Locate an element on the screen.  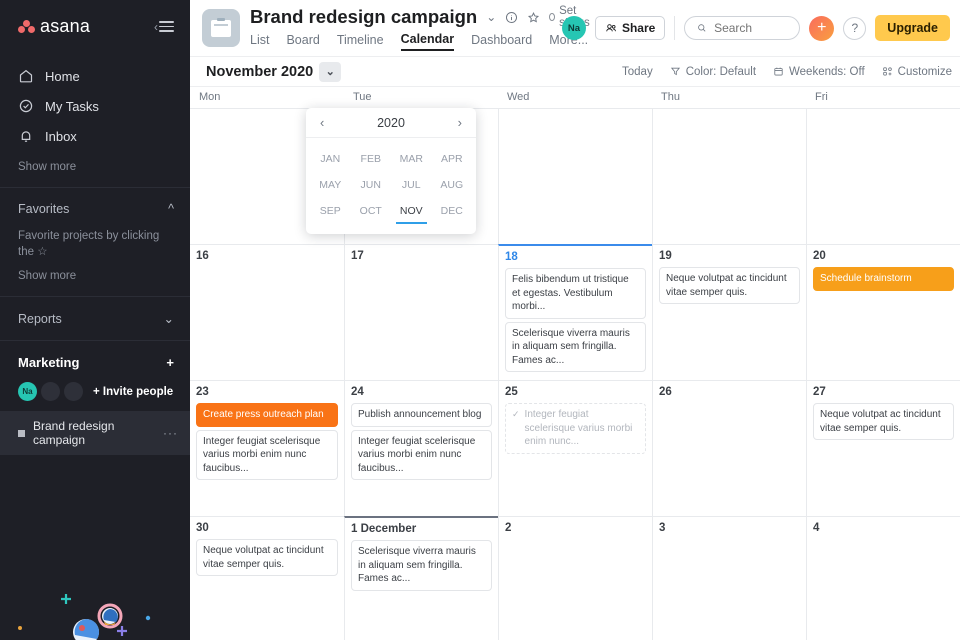
sidebar-show-more: Show more is located at coordinates (95, 162).